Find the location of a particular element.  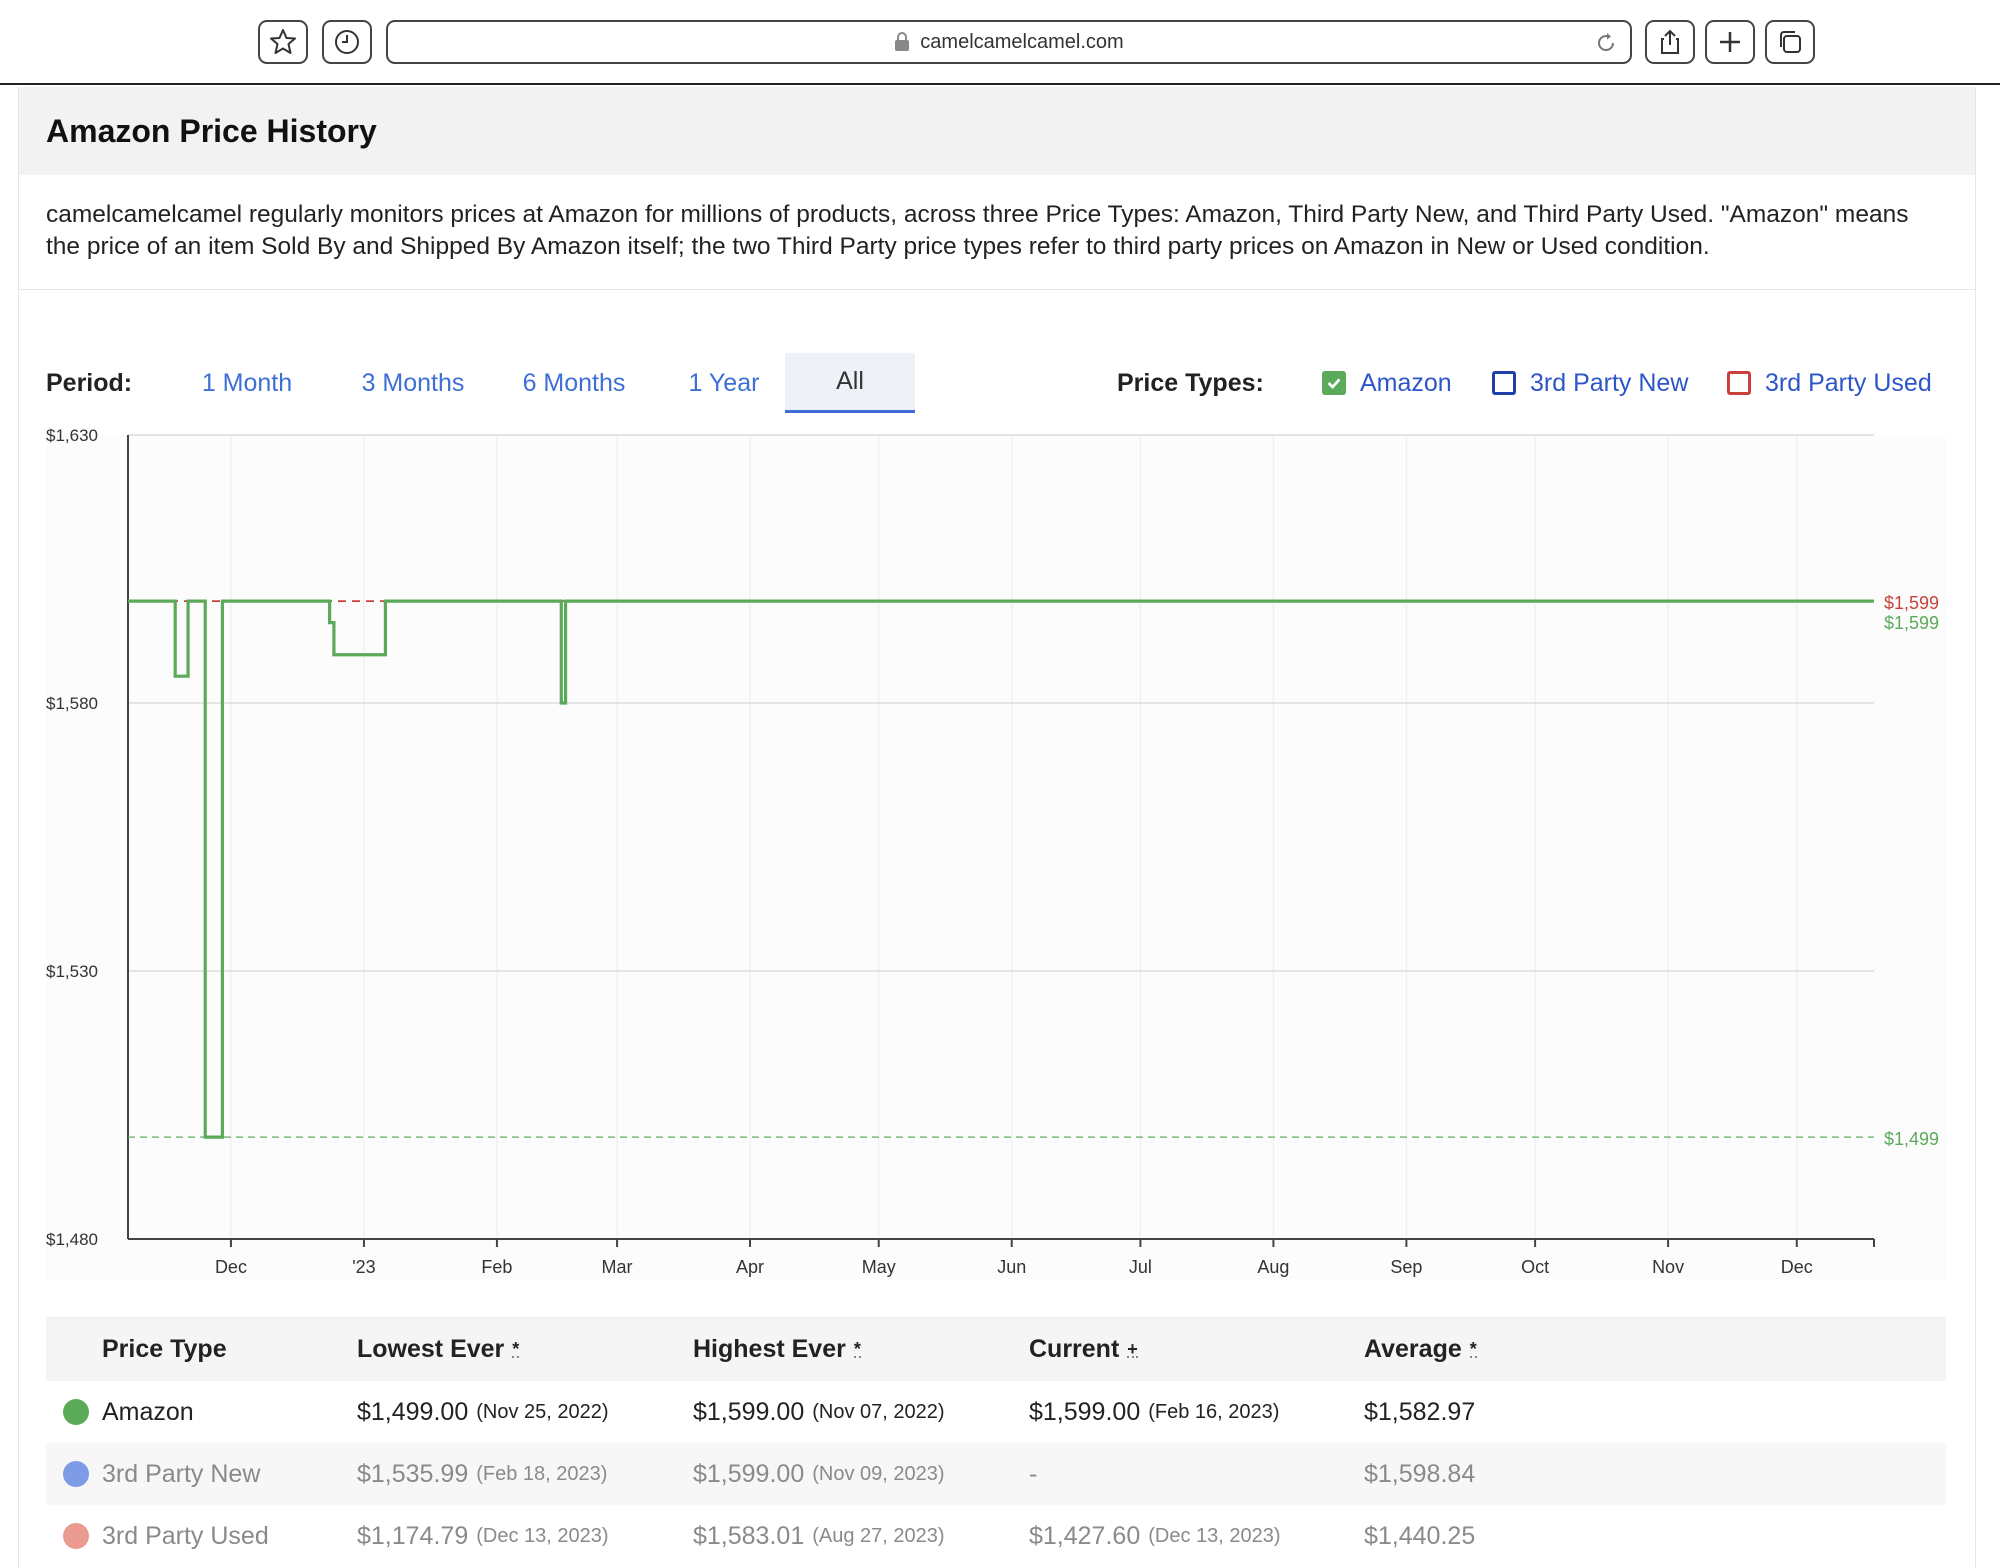

row-lowest: $1,174.79 (Dec 13, 2023) is located at coordinates (483, 1536).